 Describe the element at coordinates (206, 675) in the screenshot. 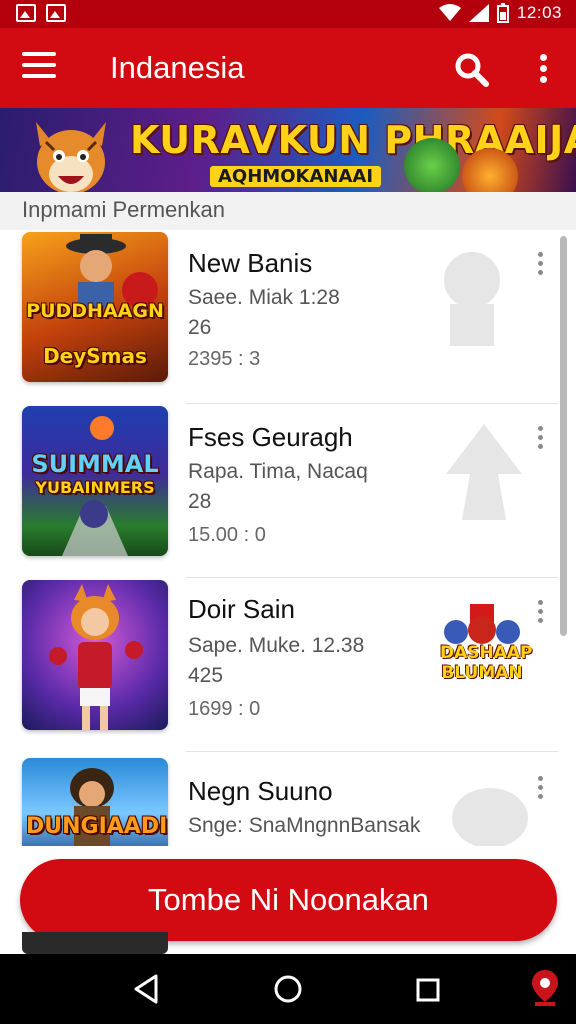

I see `game-count: 425` at that location.